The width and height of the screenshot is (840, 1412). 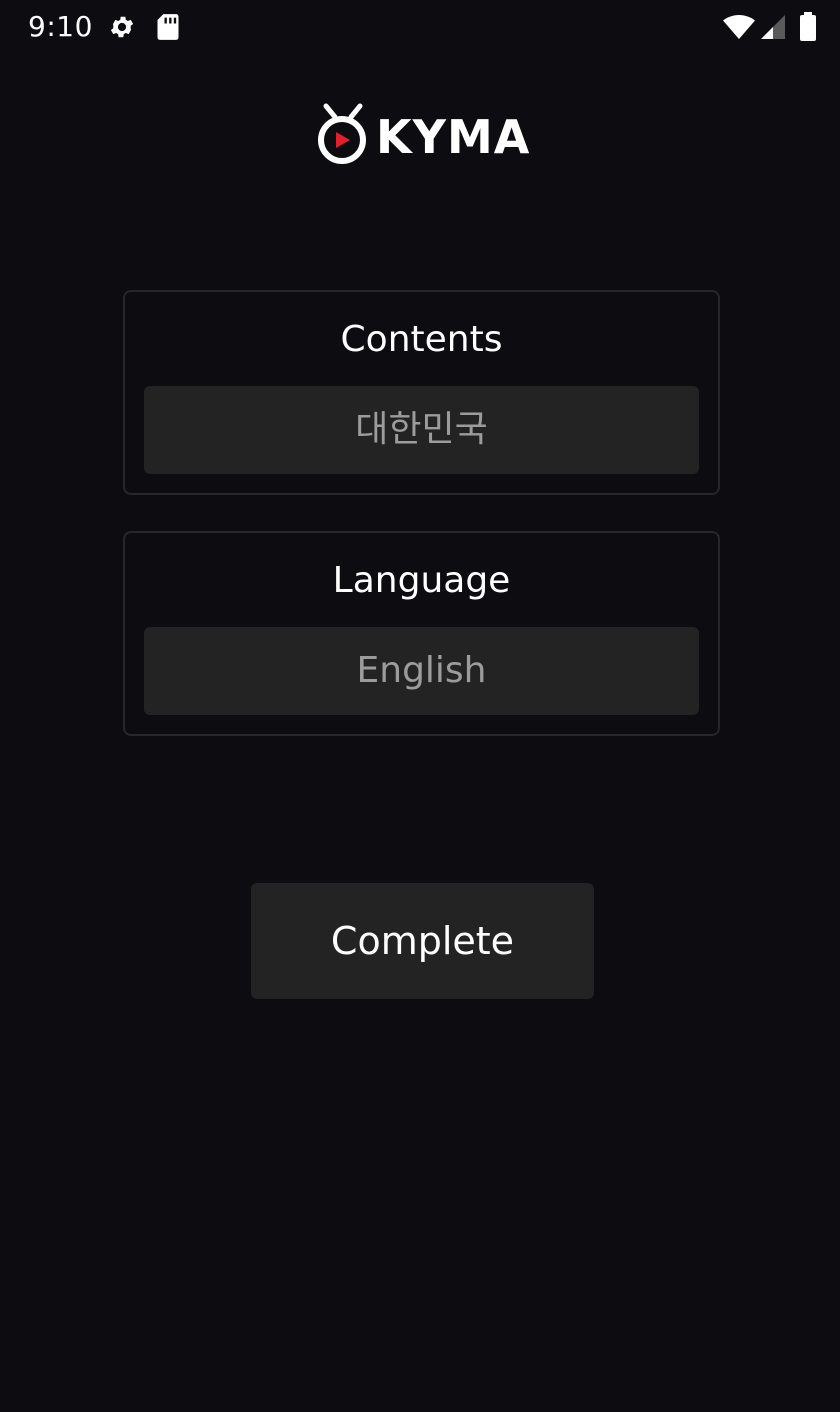 I want to click on status-time: 9:10, so click(x=60, y=26).